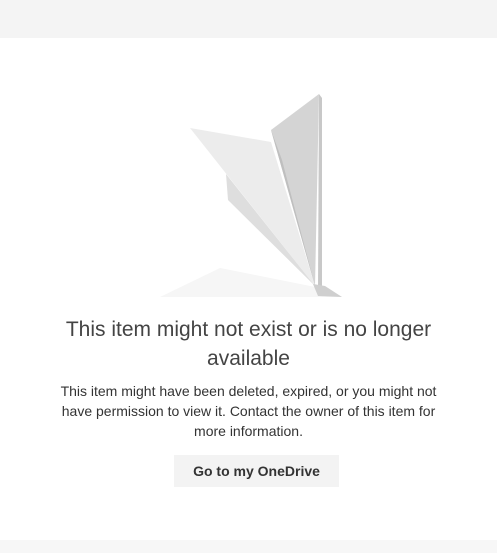 The image size is (497, 553). I want to click on top-bar, so click(248, 19).